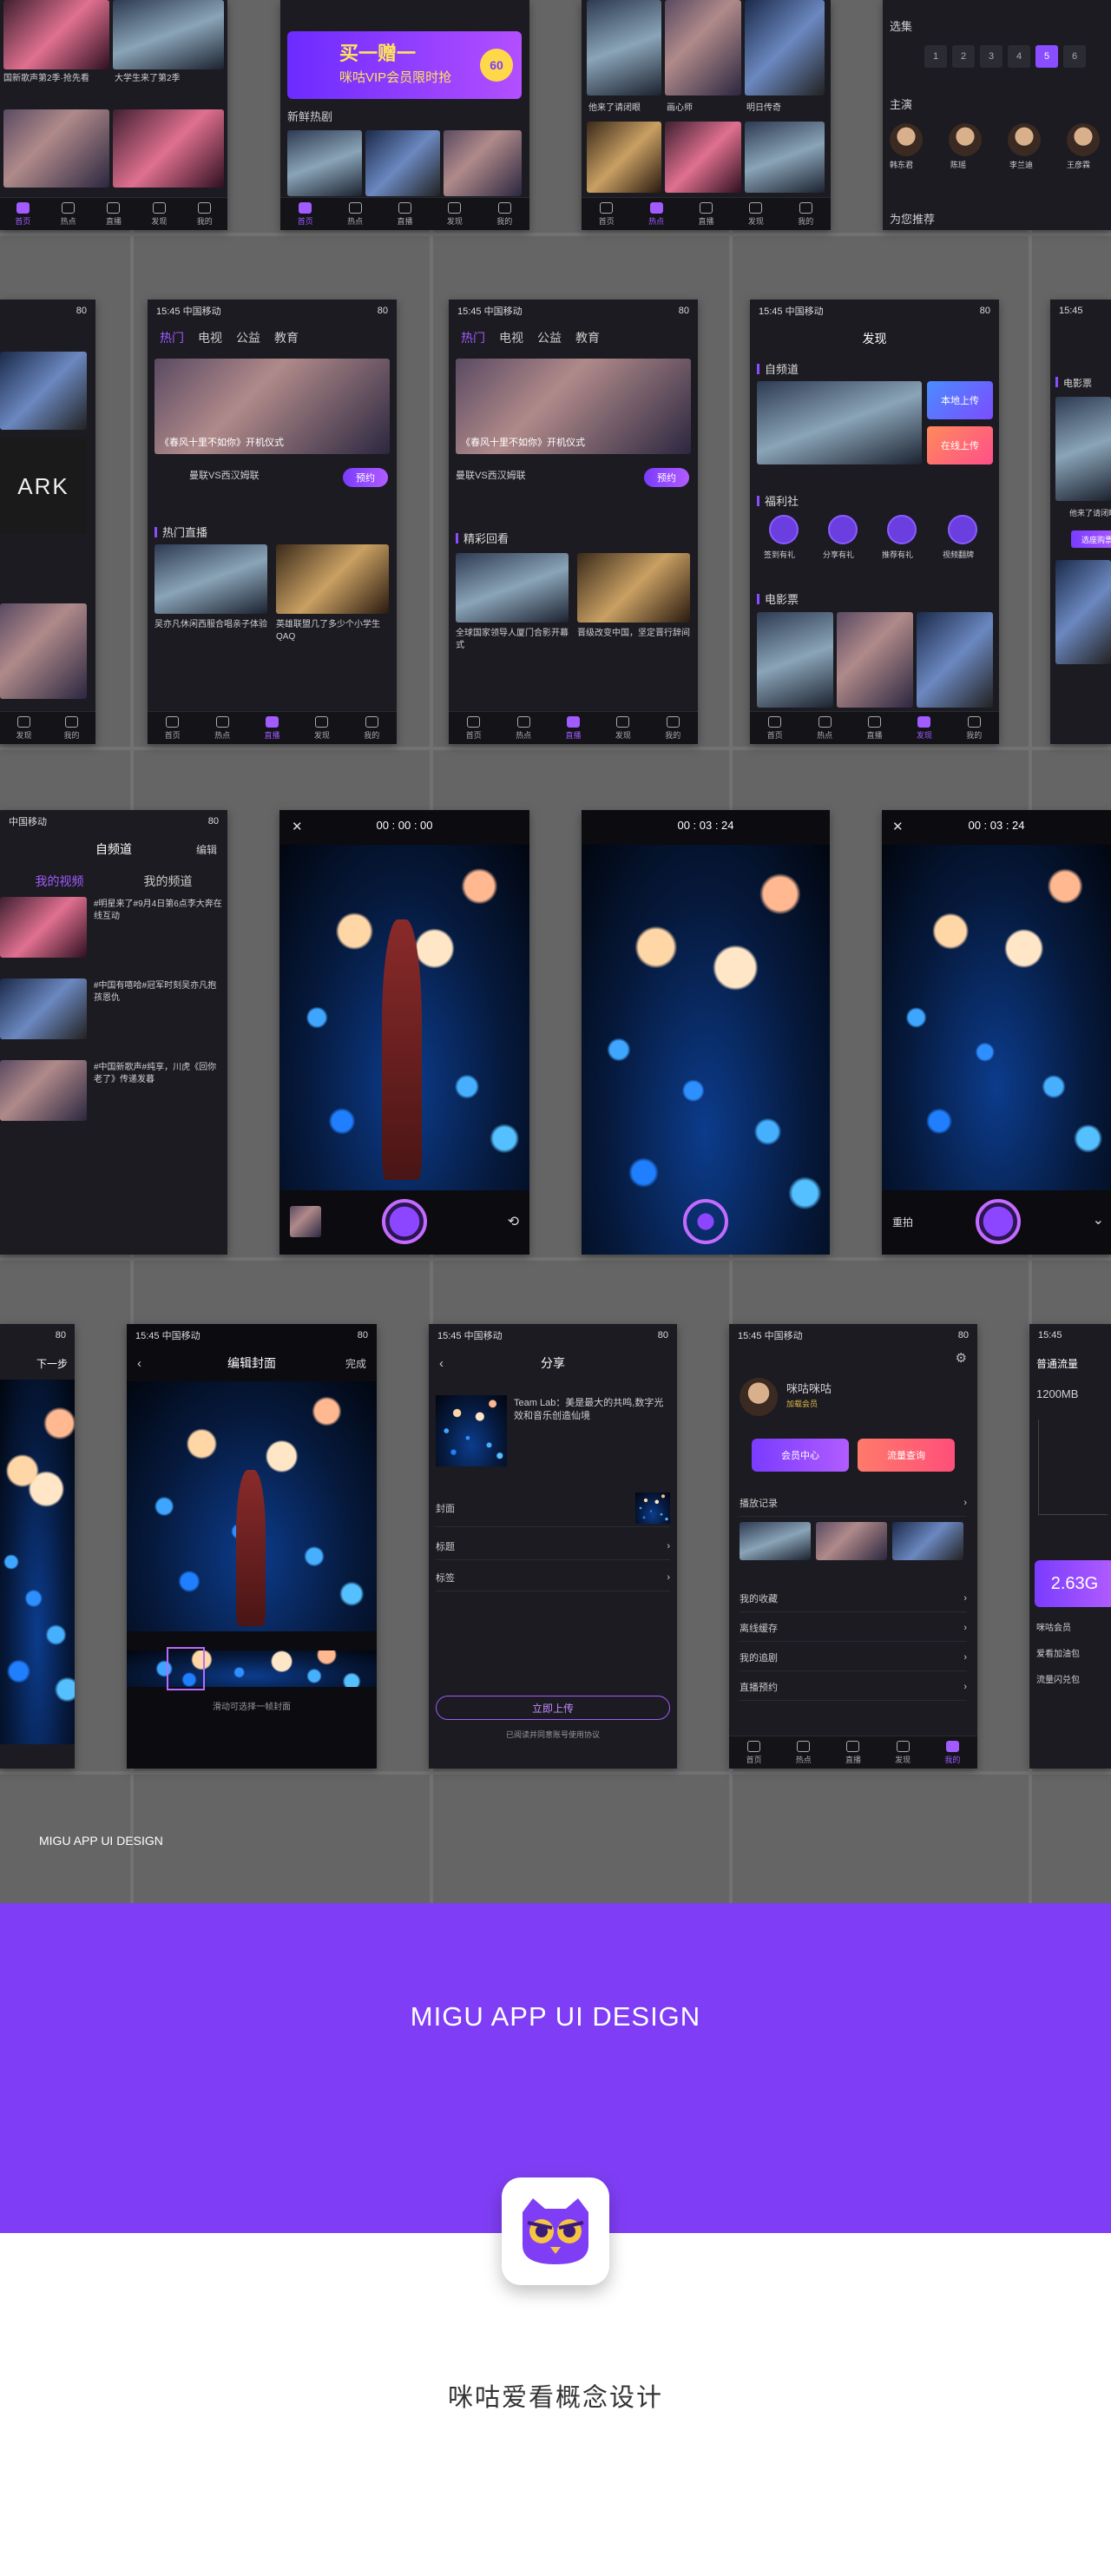 The image size is (1111, 2576). What do you see at coordinates (1058, 1655) in the screenshot?
I see `menu-item: 爱看加油包` at bounding box center [1058, 1655].